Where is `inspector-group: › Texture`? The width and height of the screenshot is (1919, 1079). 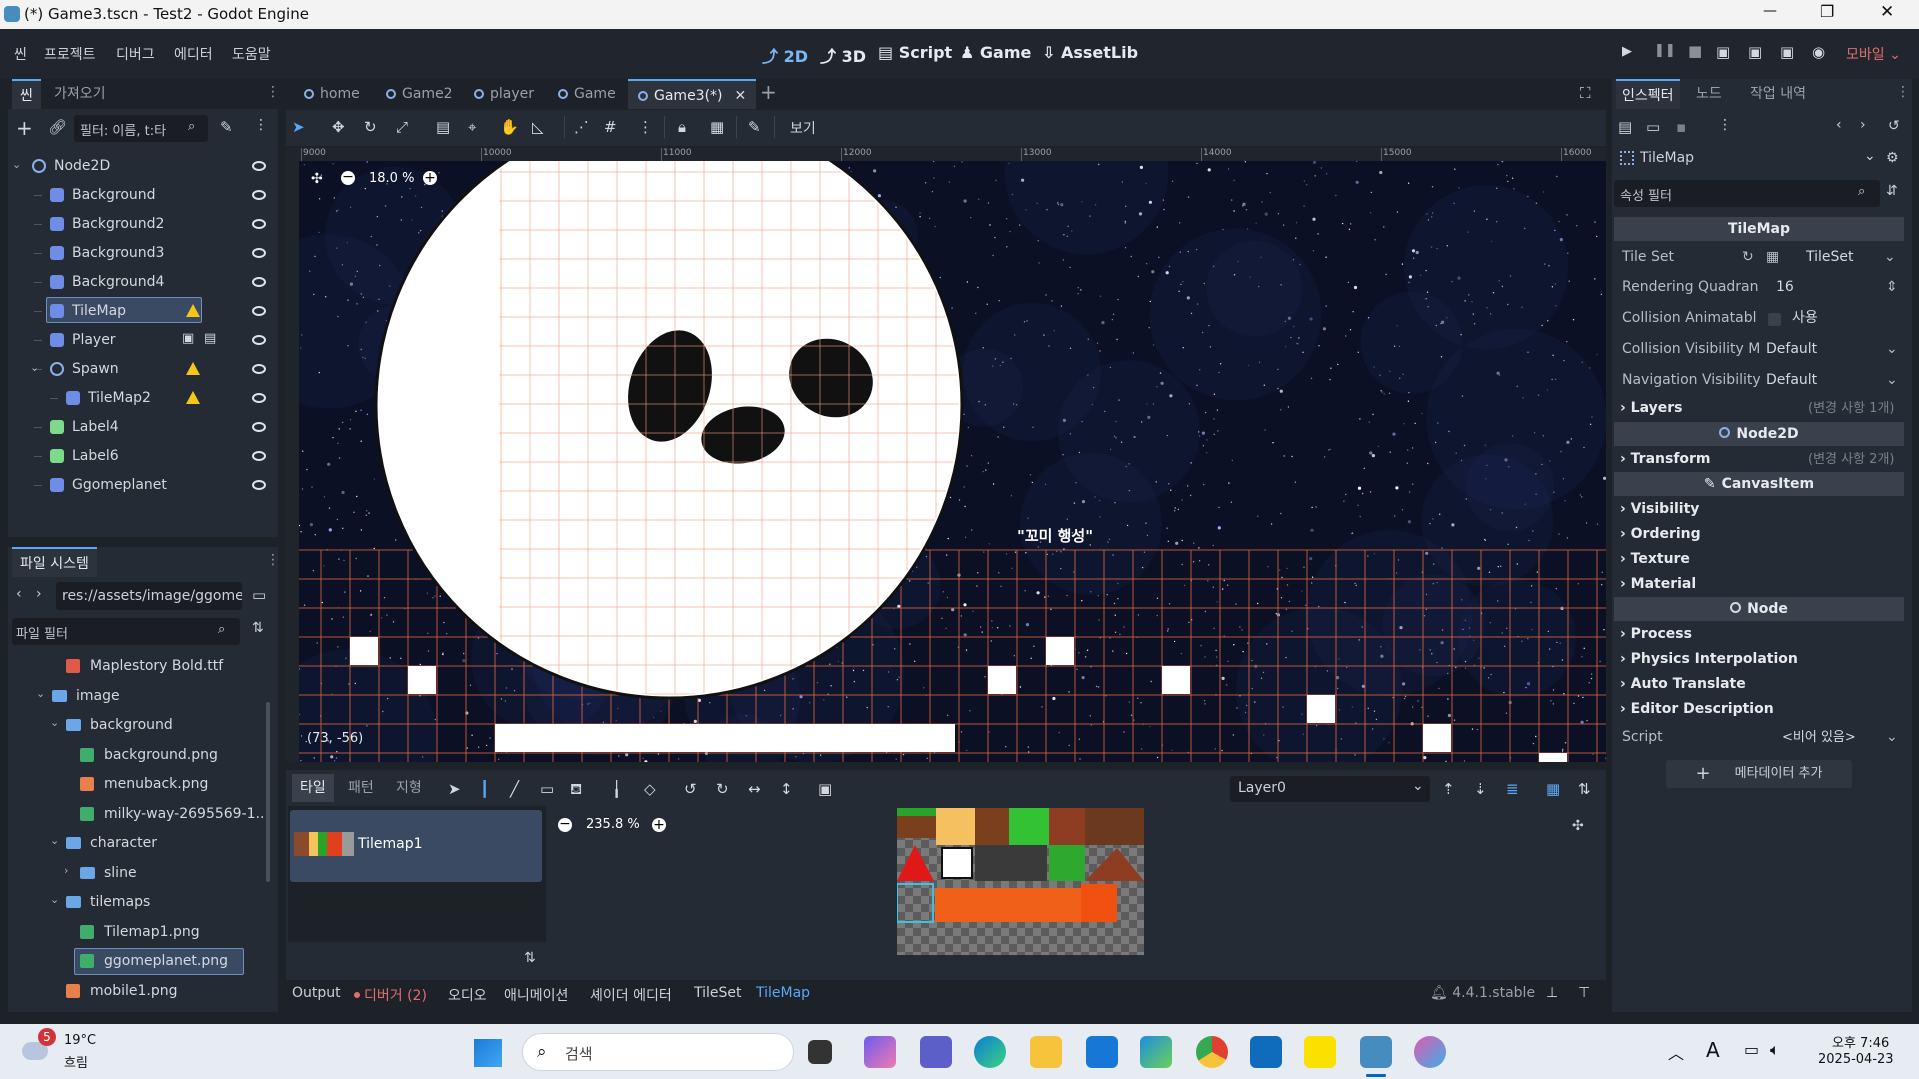 inspector-group: › Texture is located at coordinates (1655, 559).